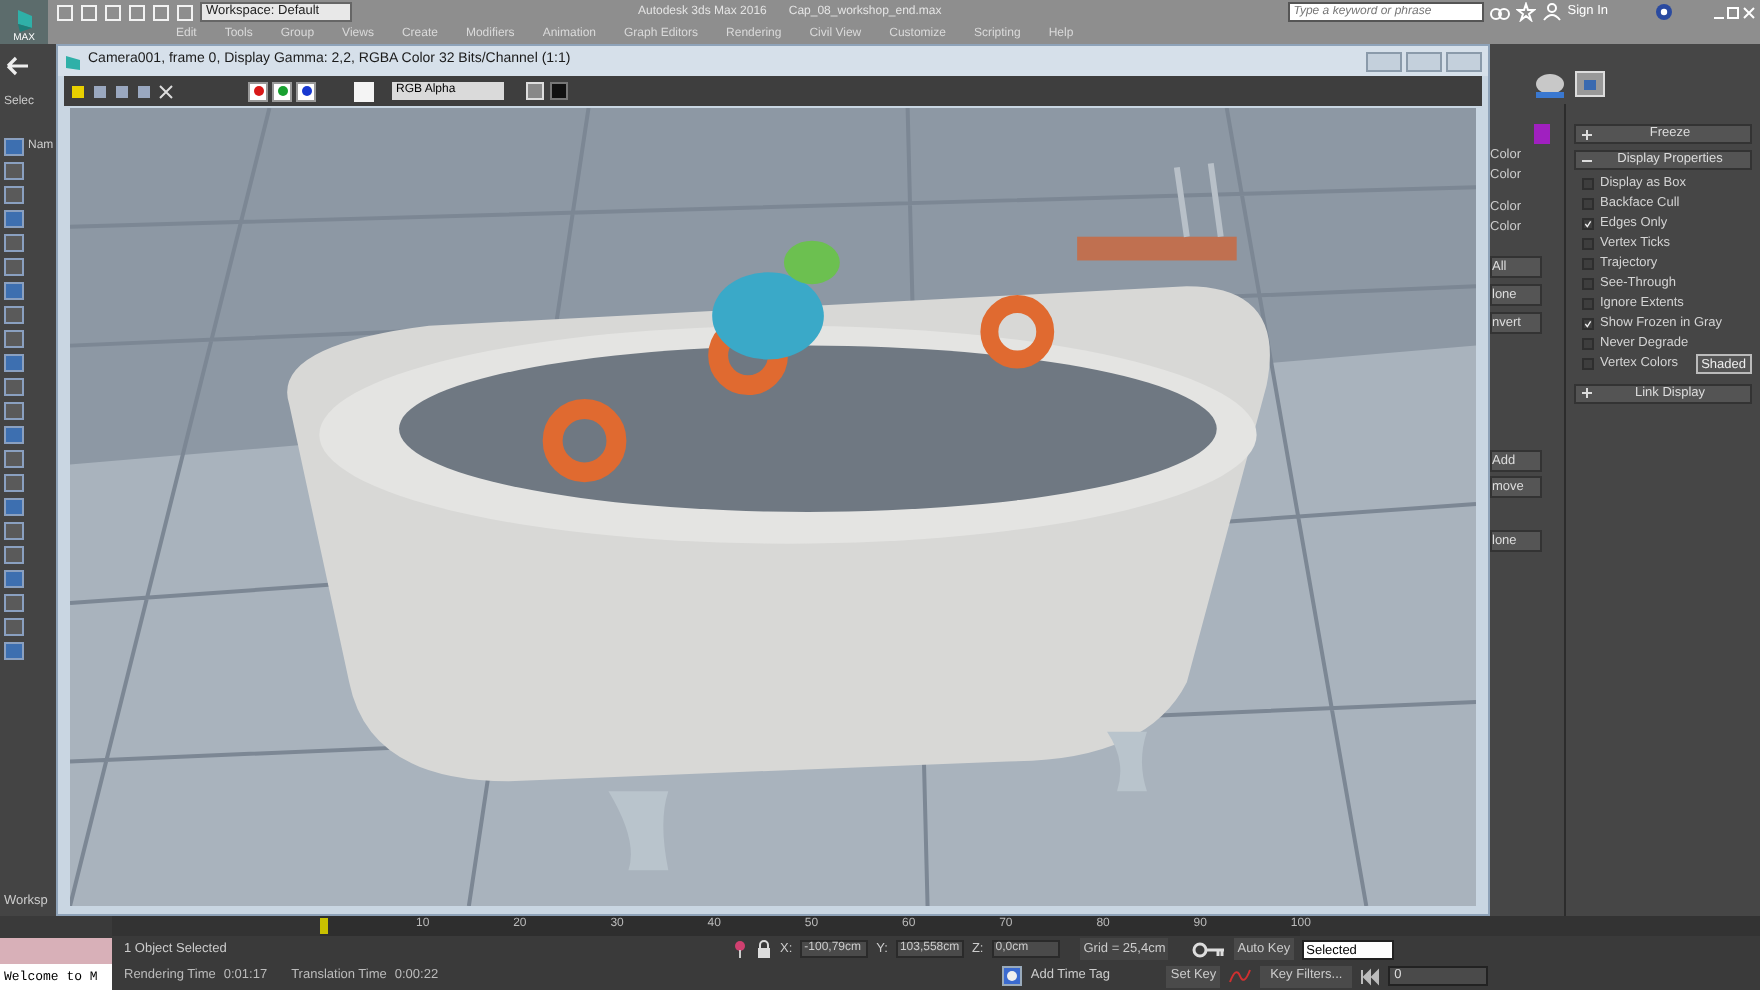 The image size is (1760, 990). What do you see at coordinates (1664, 12) in the screenshot?
I see `help-icon` at bounding box center [1664, 12].